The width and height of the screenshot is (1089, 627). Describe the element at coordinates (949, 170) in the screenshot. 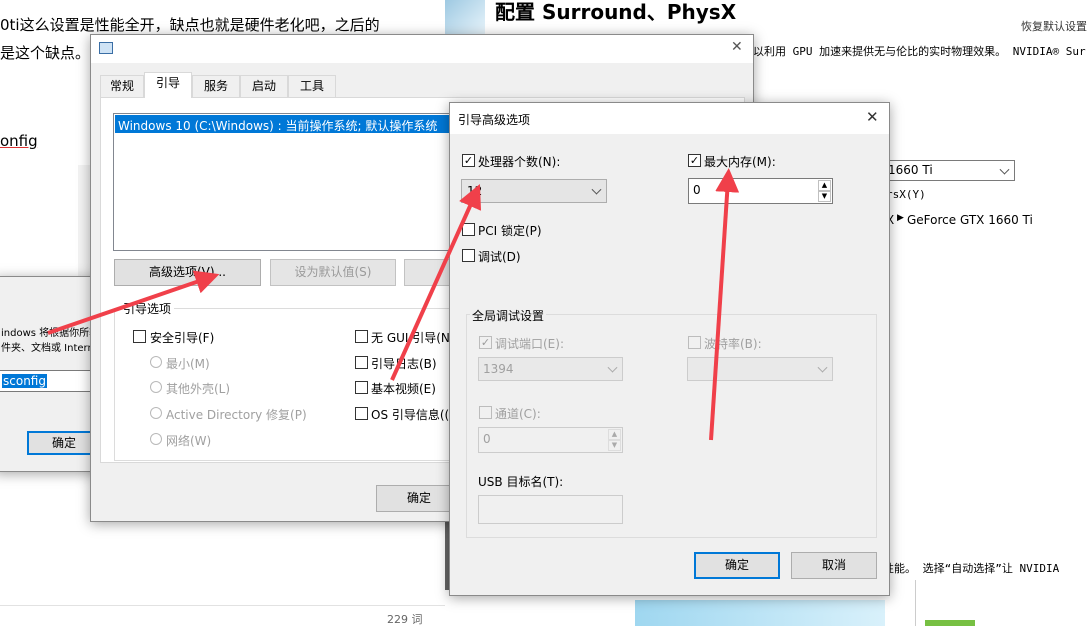

I see `gpu-select: 1660 Ti` at that location.